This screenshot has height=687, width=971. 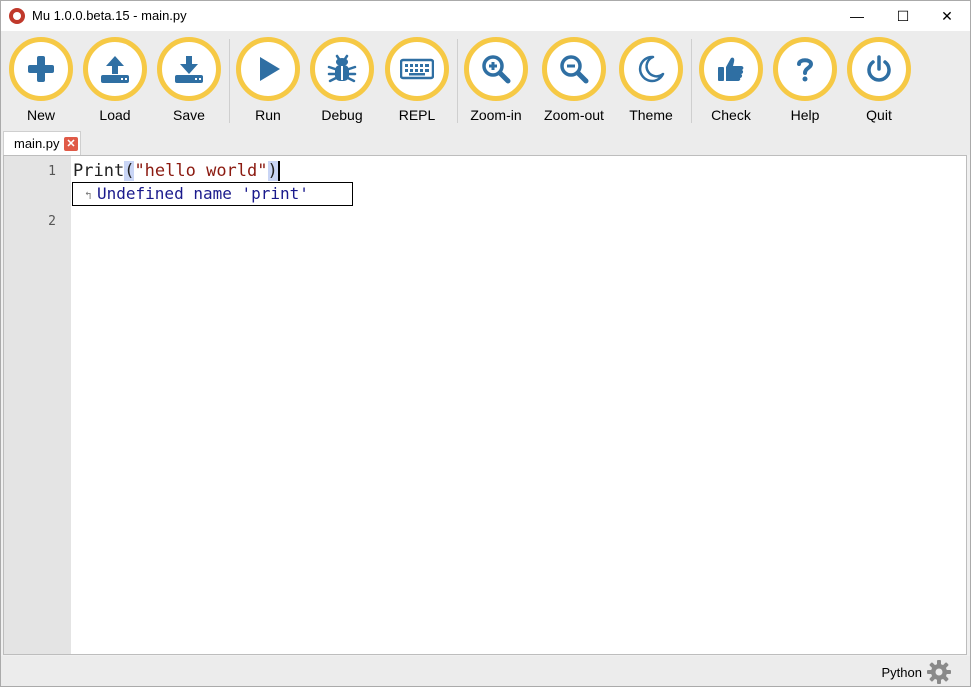 I want to click on zoom-in-label: Zoom-in, so click(x=496, y=115).